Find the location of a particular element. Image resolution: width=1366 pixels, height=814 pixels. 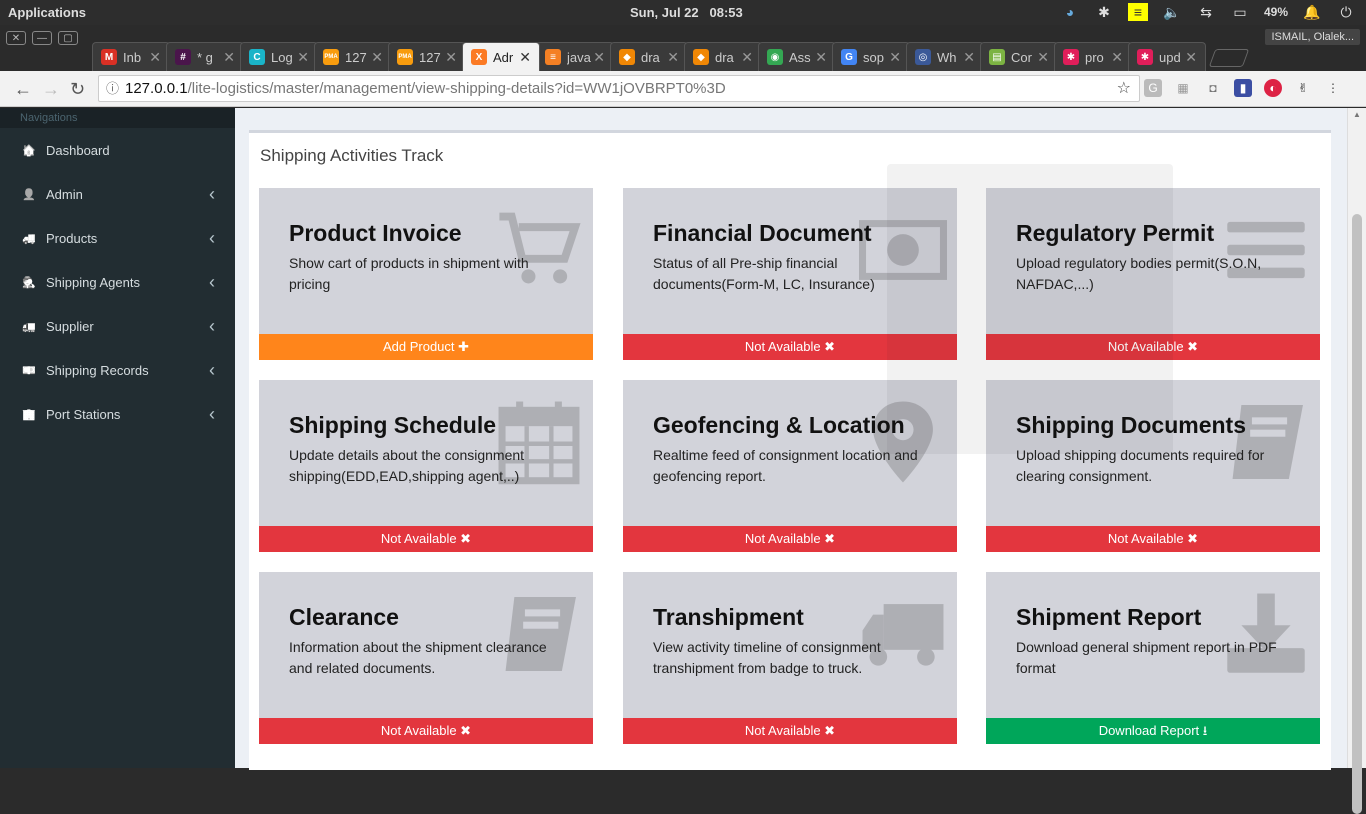

info-icon: ⓘ is located at coordinates (112, 88).